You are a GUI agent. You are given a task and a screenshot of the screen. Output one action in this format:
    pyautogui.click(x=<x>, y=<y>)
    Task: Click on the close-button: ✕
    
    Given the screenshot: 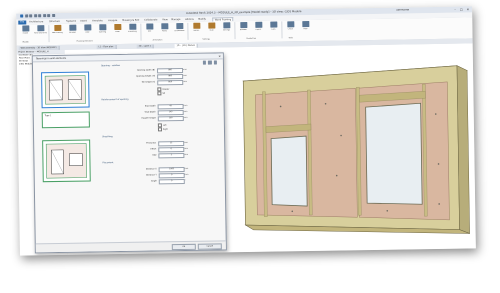 What is the action you would take?
    pyautogui.click(x=468, y=9)
    